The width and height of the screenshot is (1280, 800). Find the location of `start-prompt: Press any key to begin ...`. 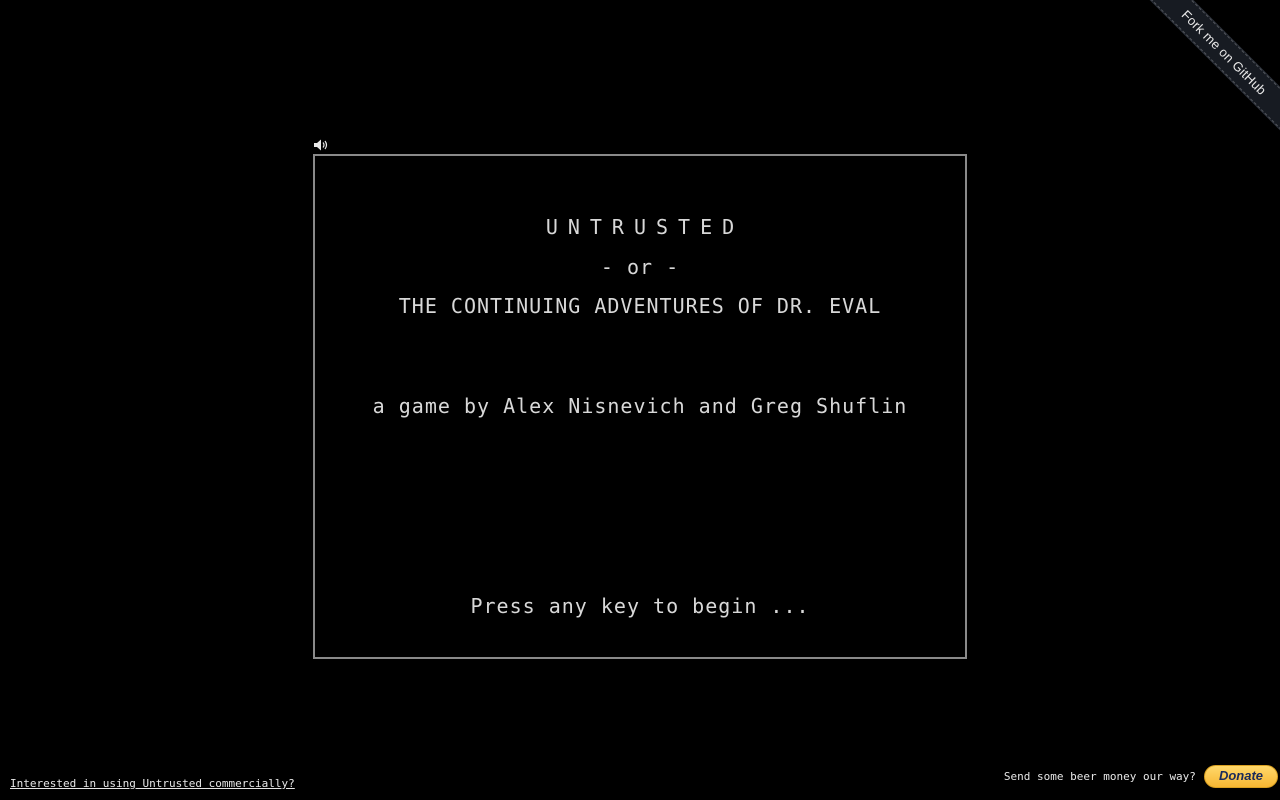

start-prompt: Press any key to begin ... is located at coordinates (640, 606).